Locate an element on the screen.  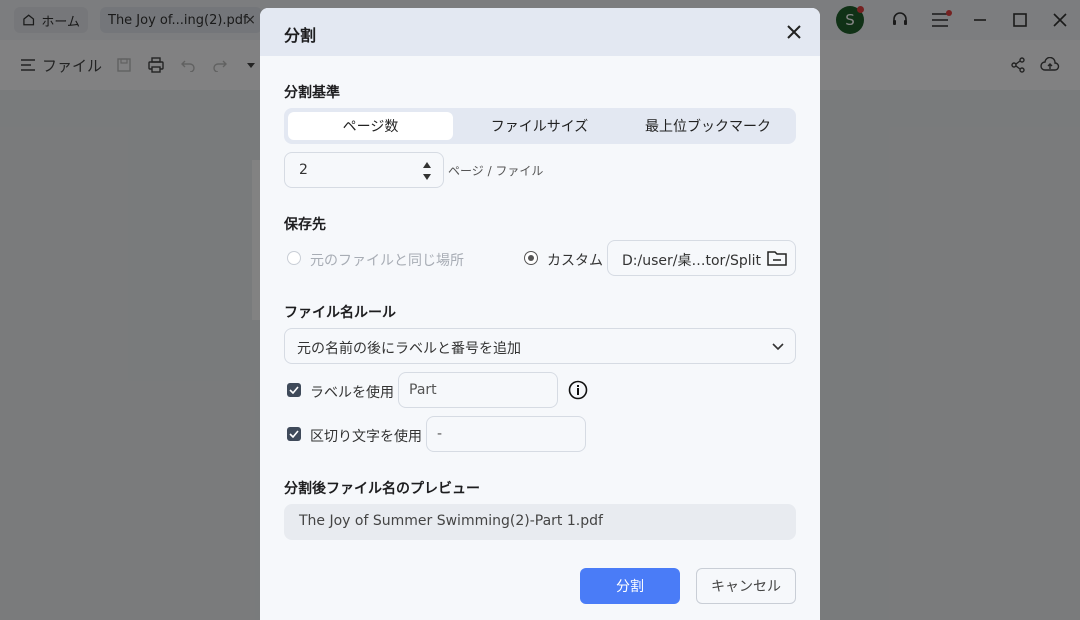
close-icon is located at coordinates (794, 32).